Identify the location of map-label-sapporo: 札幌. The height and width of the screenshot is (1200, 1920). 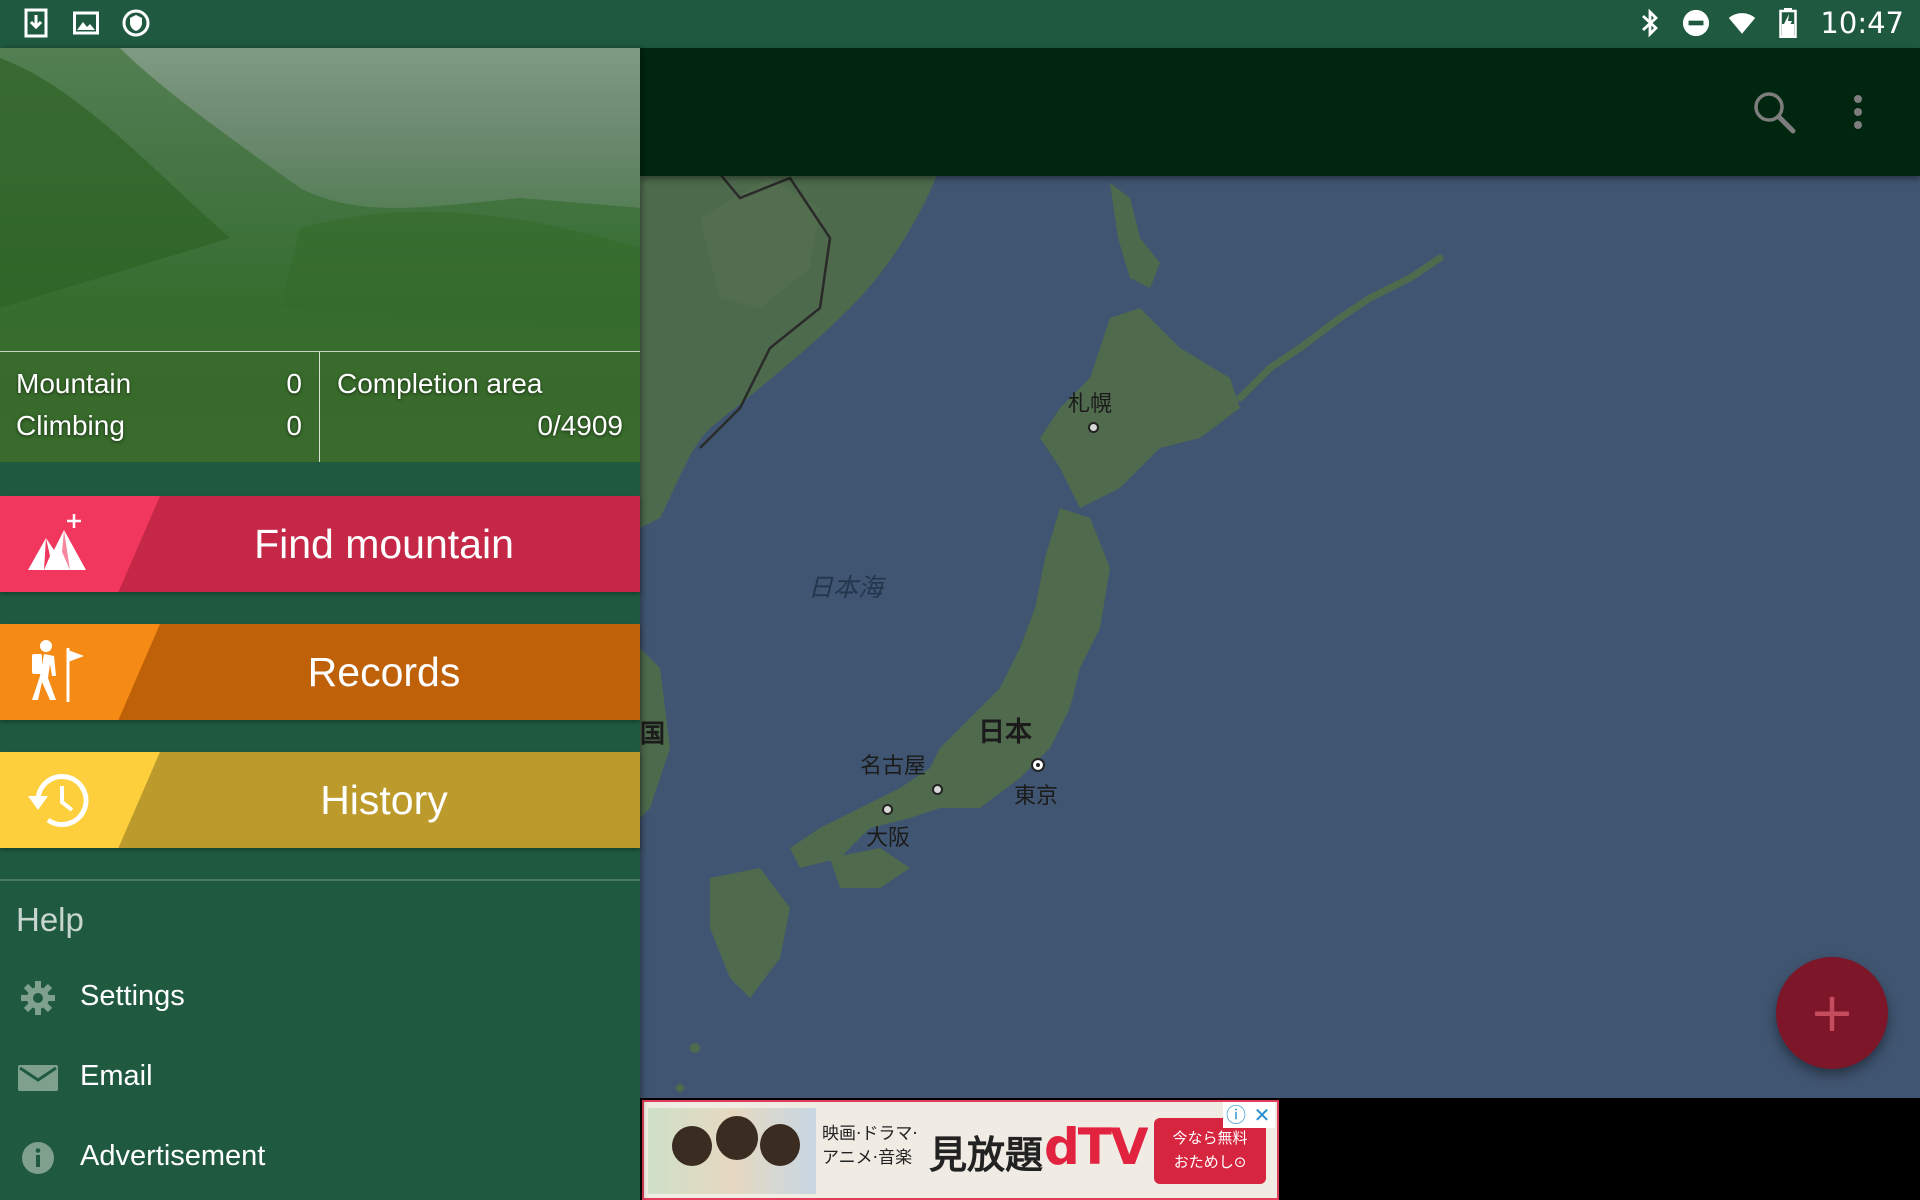
(1090, 404).